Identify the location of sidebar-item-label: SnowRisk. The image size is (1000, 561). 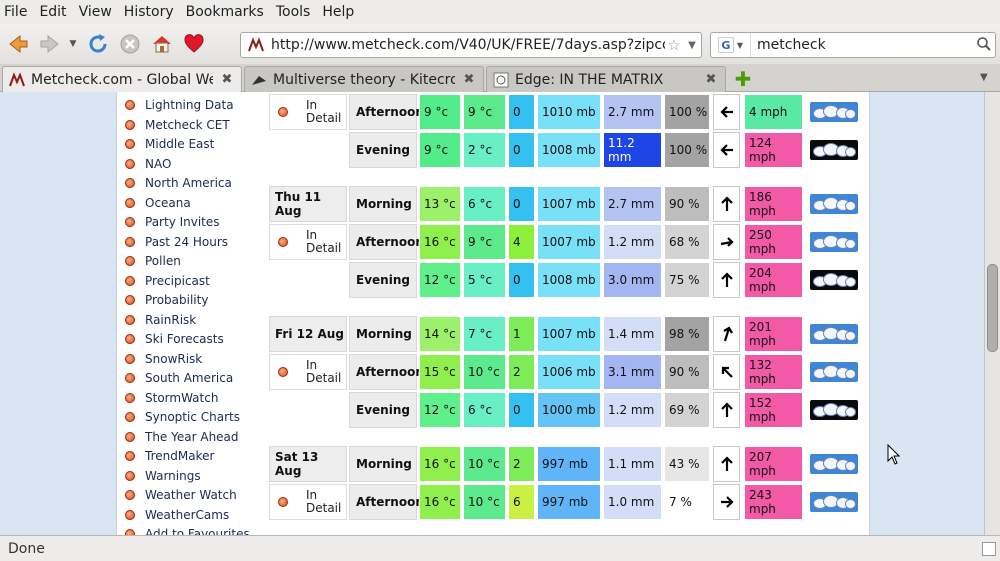
(173, 359).